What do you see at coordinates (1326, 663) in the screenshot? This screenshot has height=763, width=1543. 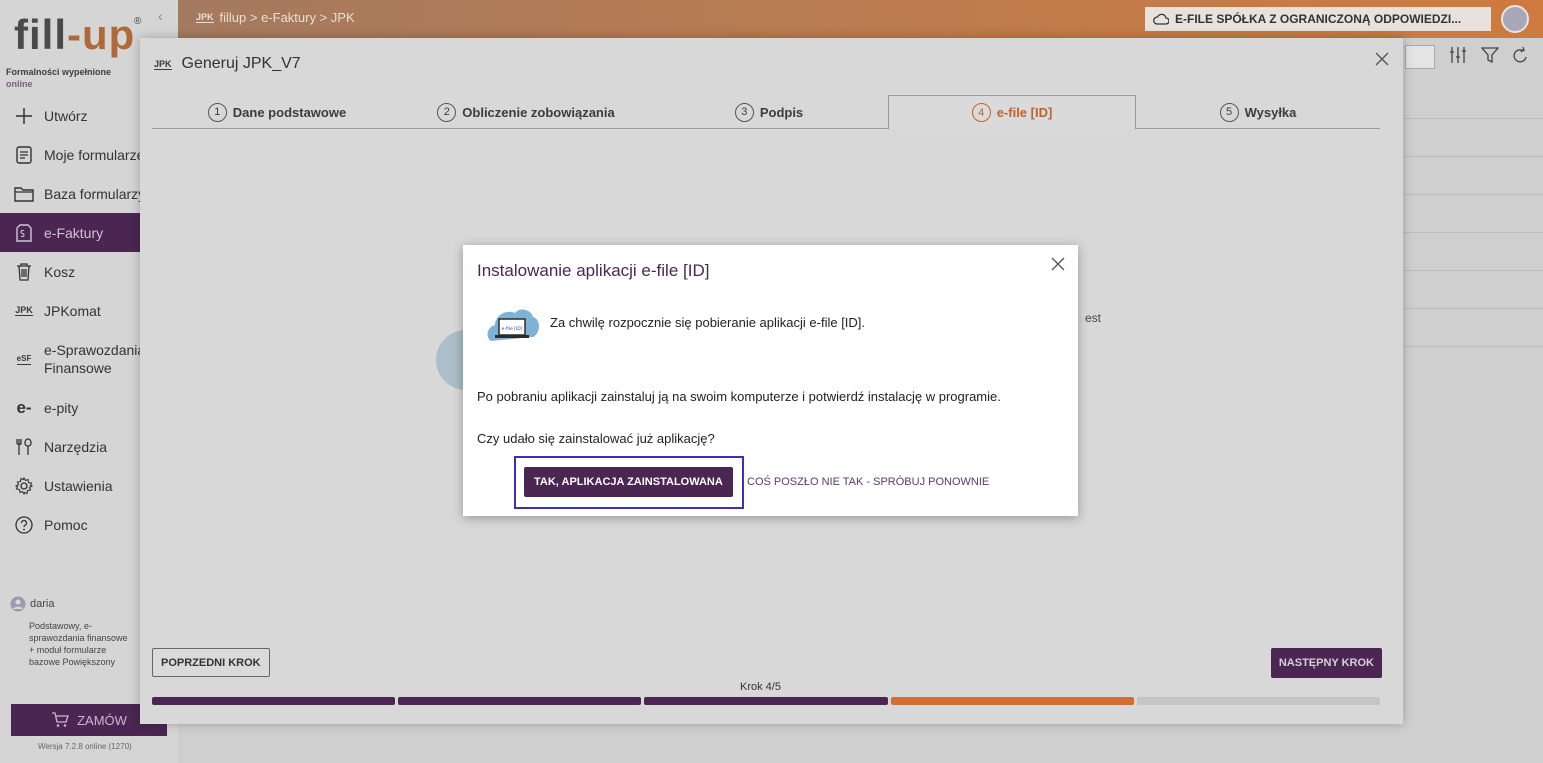 I see `next-step-button: NASTĘPNY KROK` at bounding box center [1326, 663].